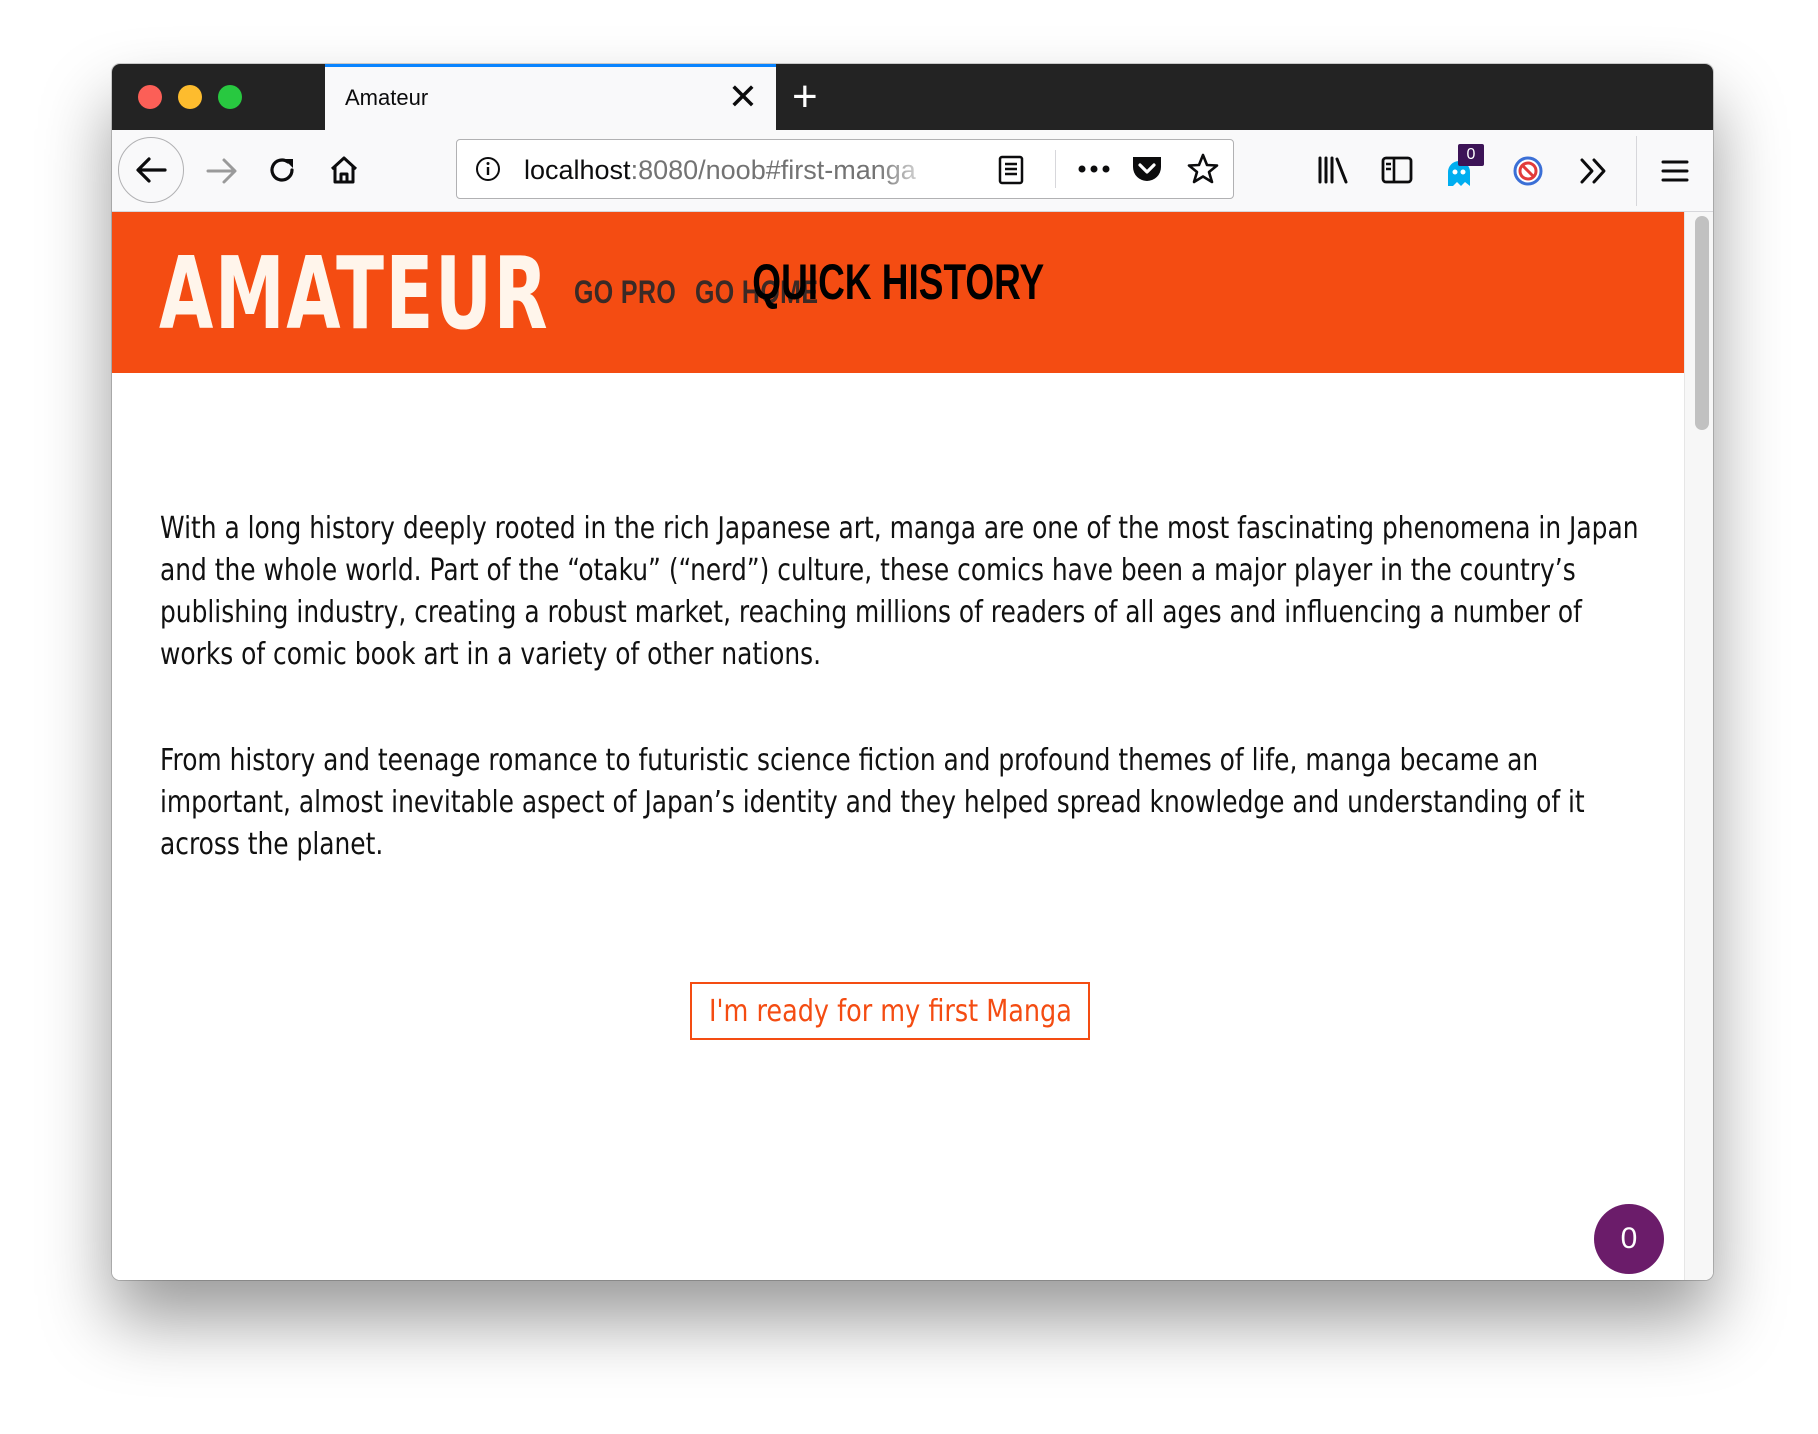  I want to click on title-bar: Amateur ✕ +, so click(912, 97).